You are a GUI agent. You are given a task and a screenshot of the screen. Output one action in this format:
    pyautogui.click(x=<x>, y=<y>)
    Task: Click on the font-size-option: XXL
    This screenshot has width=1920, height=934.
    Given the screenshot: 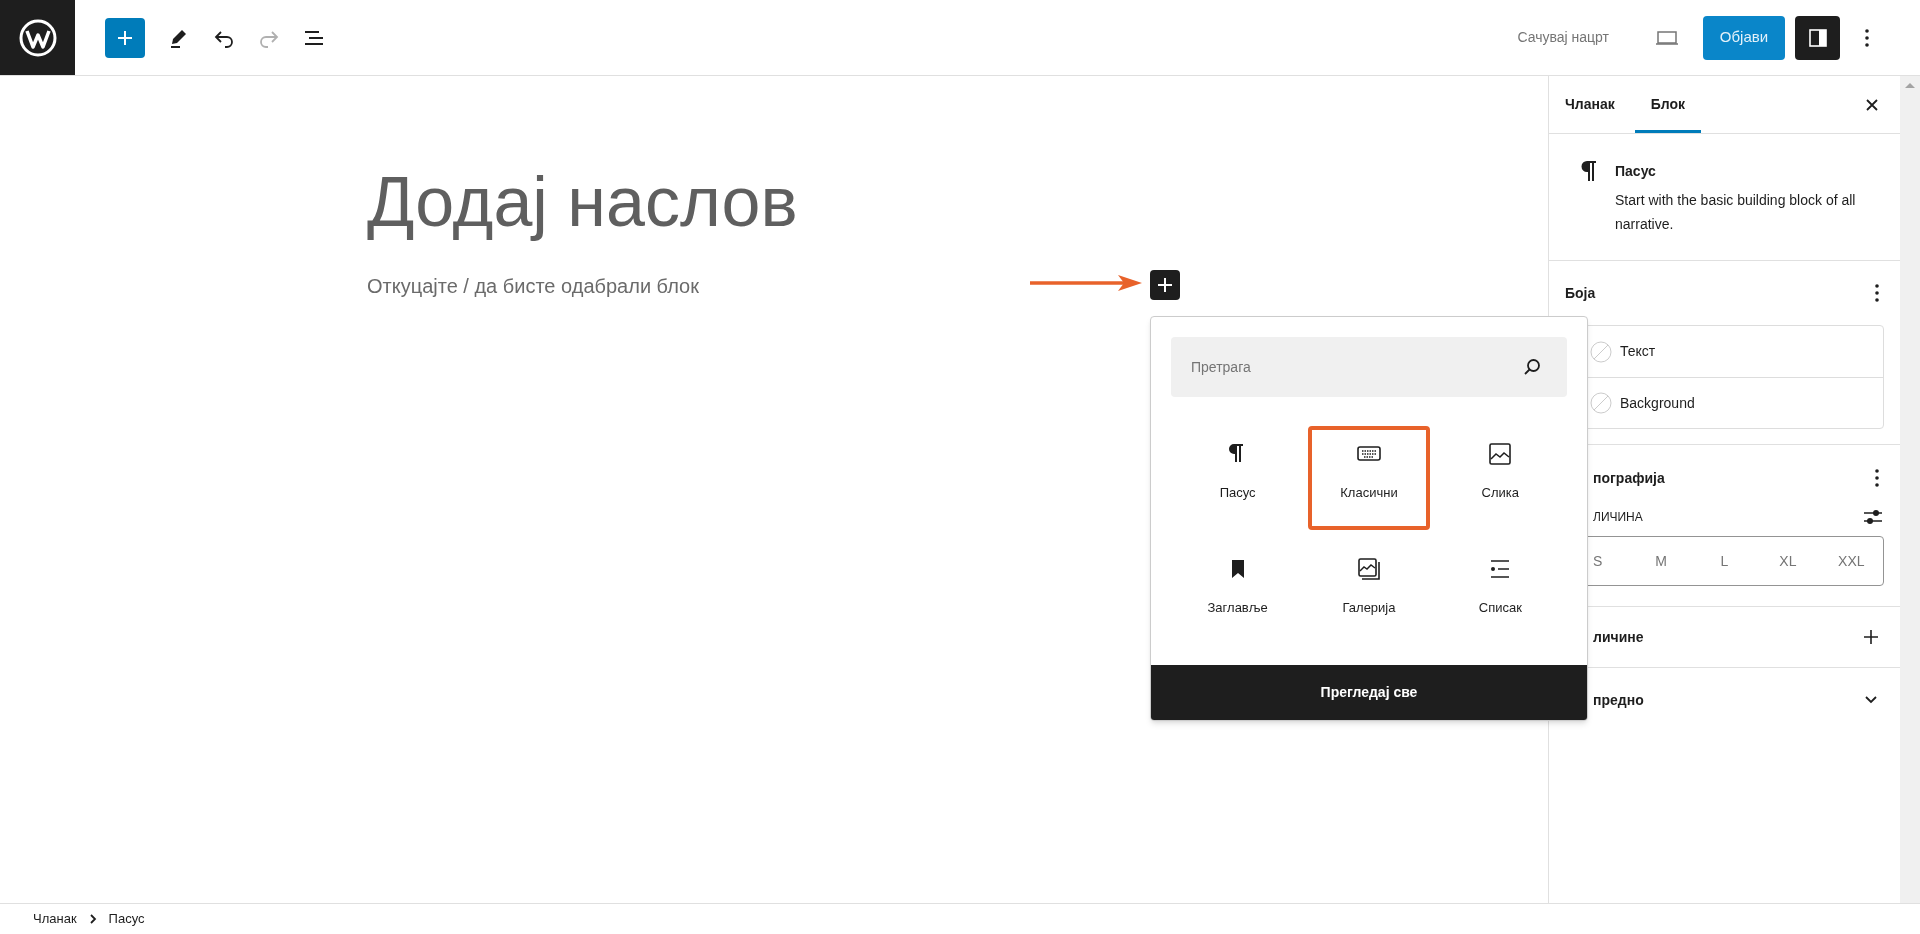 What is the action you would take?
    pyautogui.click(x=1851, y=561)
    